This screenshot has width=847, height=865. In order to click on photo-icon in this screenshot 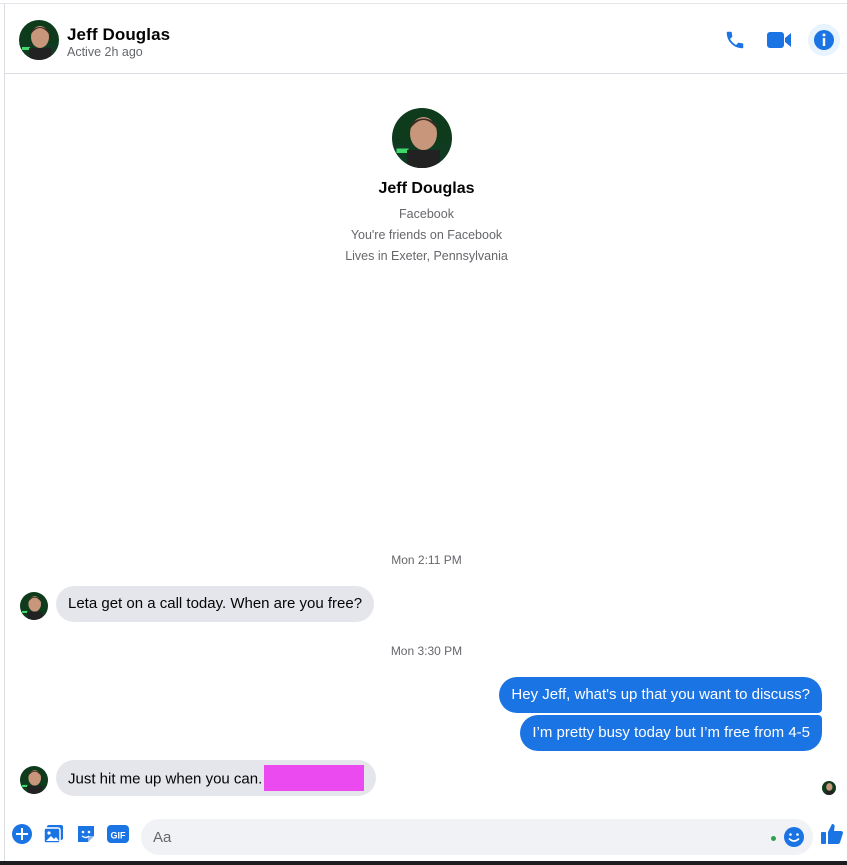, I will do `click(54, 834)`.